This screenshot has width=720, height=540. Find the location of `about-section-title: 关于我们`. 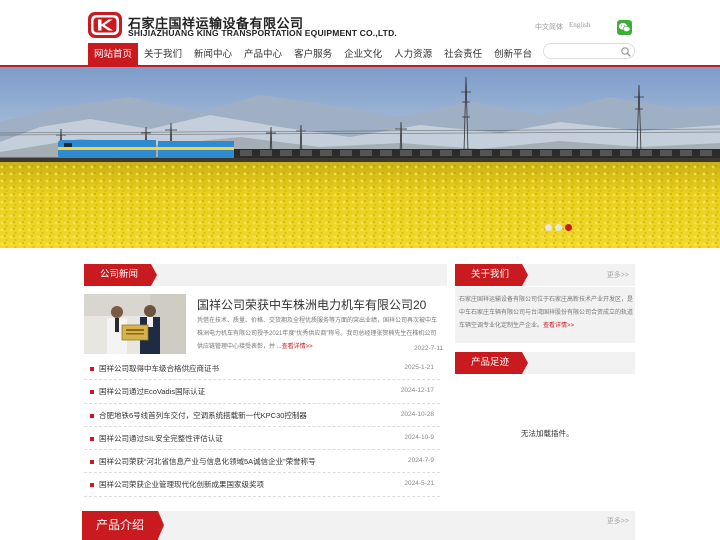

about-section-title: 关于我们 is located at coordinates (492, 275).